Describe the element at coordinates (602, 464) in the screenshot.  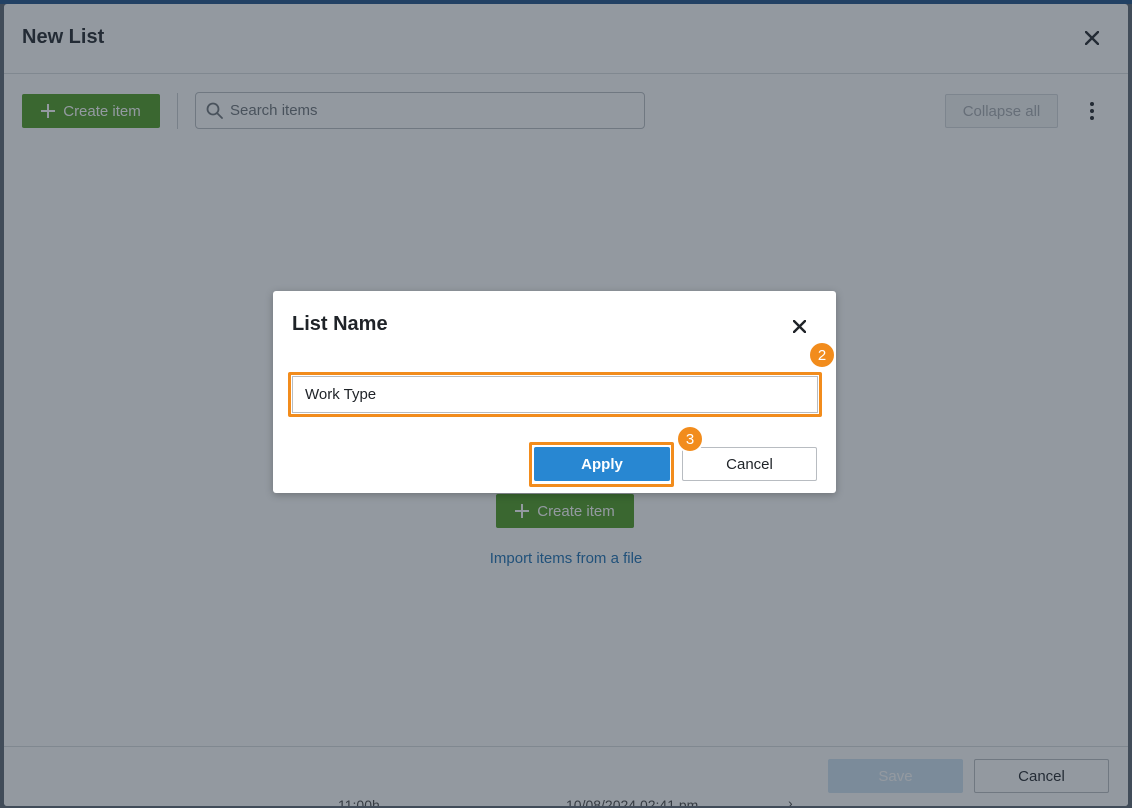
I see `apply-button: Apply` at that location.